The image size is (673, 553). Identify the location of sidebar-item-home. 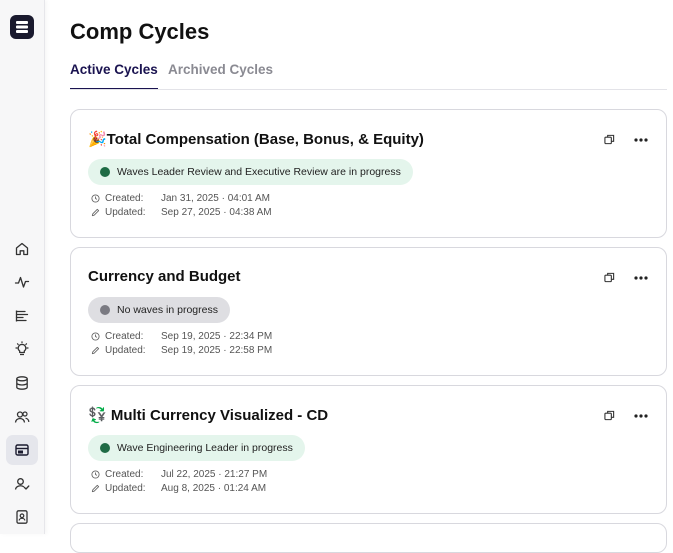
(22, 249).